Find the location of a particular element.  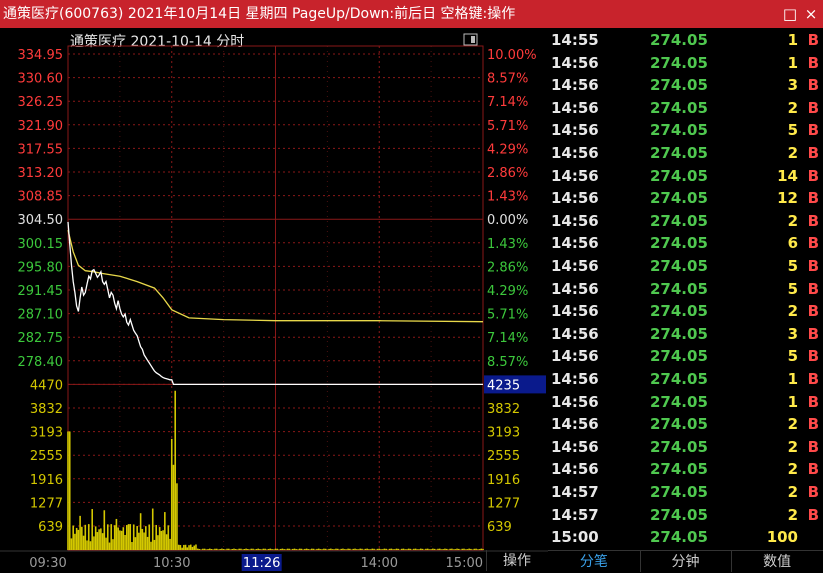

cursor-volume-value: 4235 is located at coordinates (503, 385).